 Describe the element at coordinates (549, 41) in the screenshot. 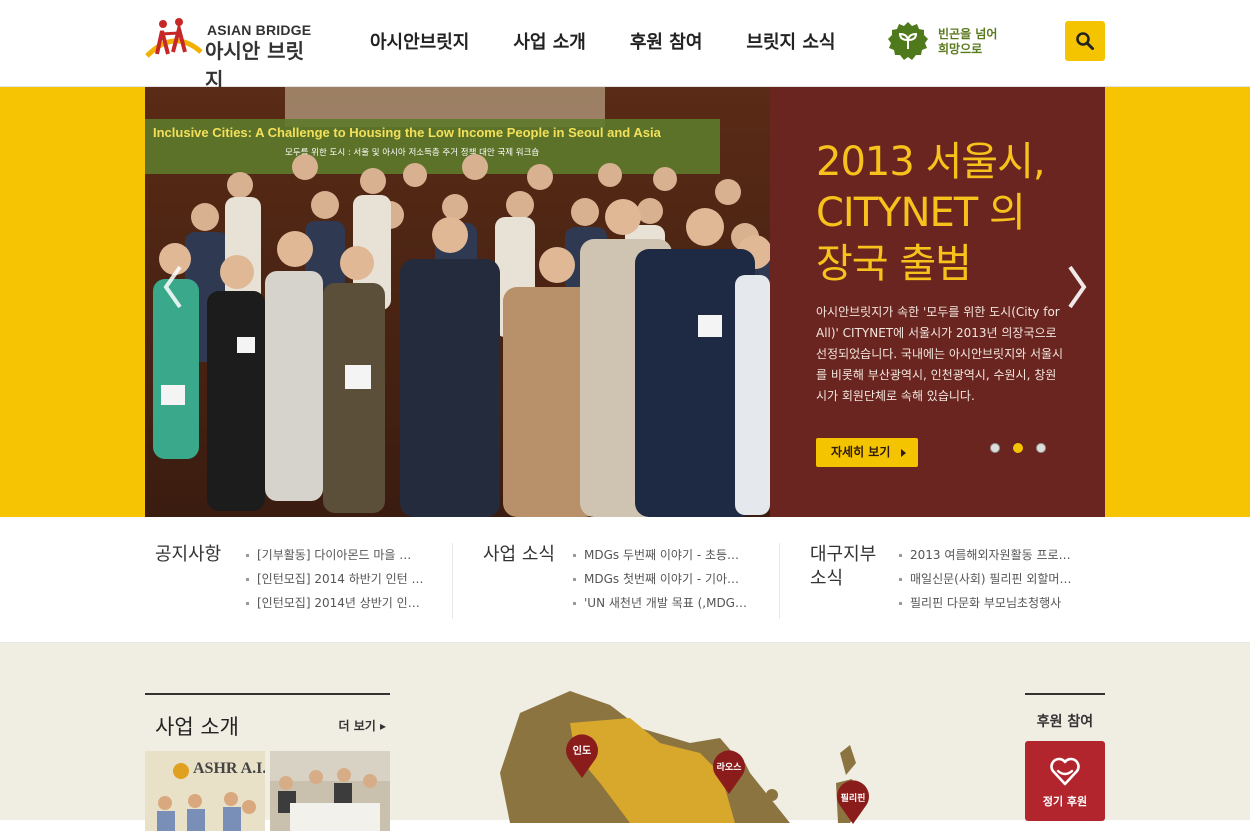

I see `nav-item-business: 사업 소개` at that location.